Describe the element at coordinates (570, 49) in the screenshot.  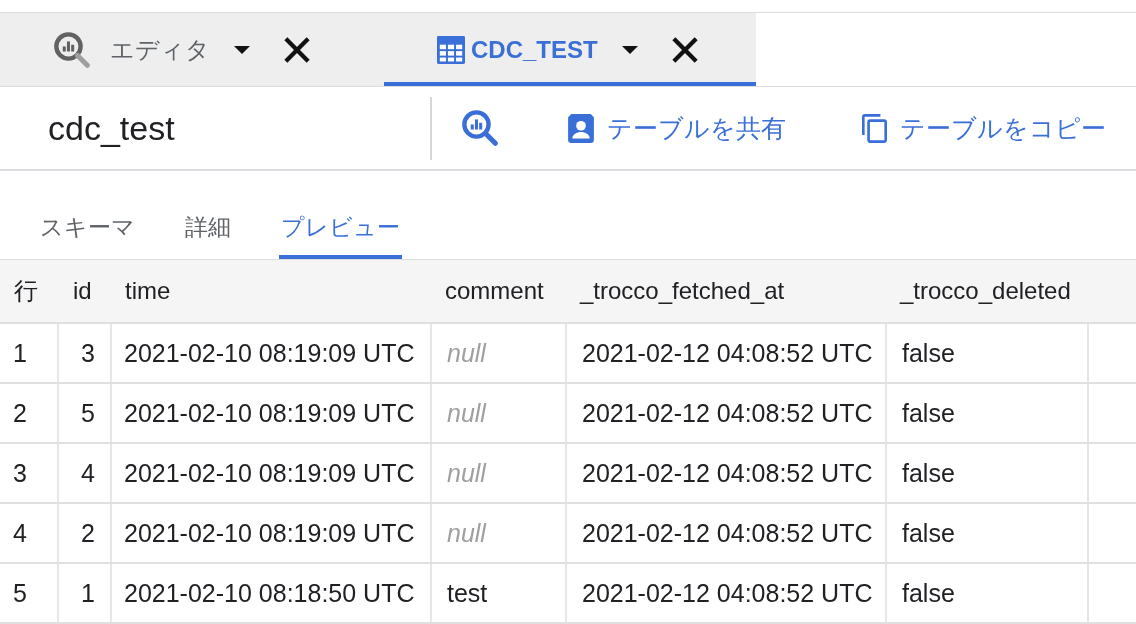
I see `tab: CDC_TEST` at that location.